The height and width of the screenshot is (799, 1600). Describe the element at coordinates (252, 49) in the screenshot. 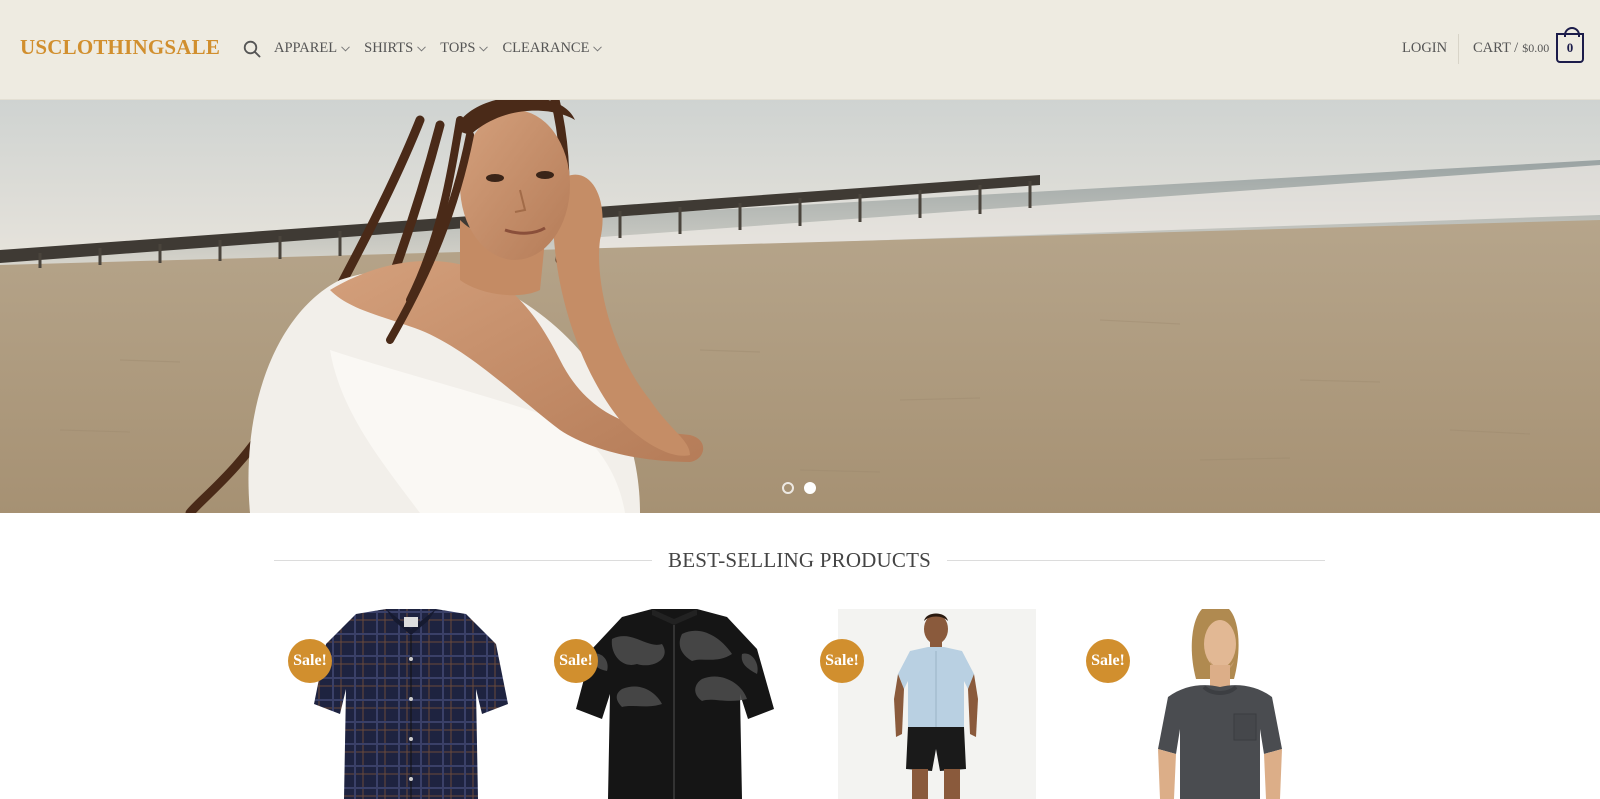

I see `search-icon` at that location.